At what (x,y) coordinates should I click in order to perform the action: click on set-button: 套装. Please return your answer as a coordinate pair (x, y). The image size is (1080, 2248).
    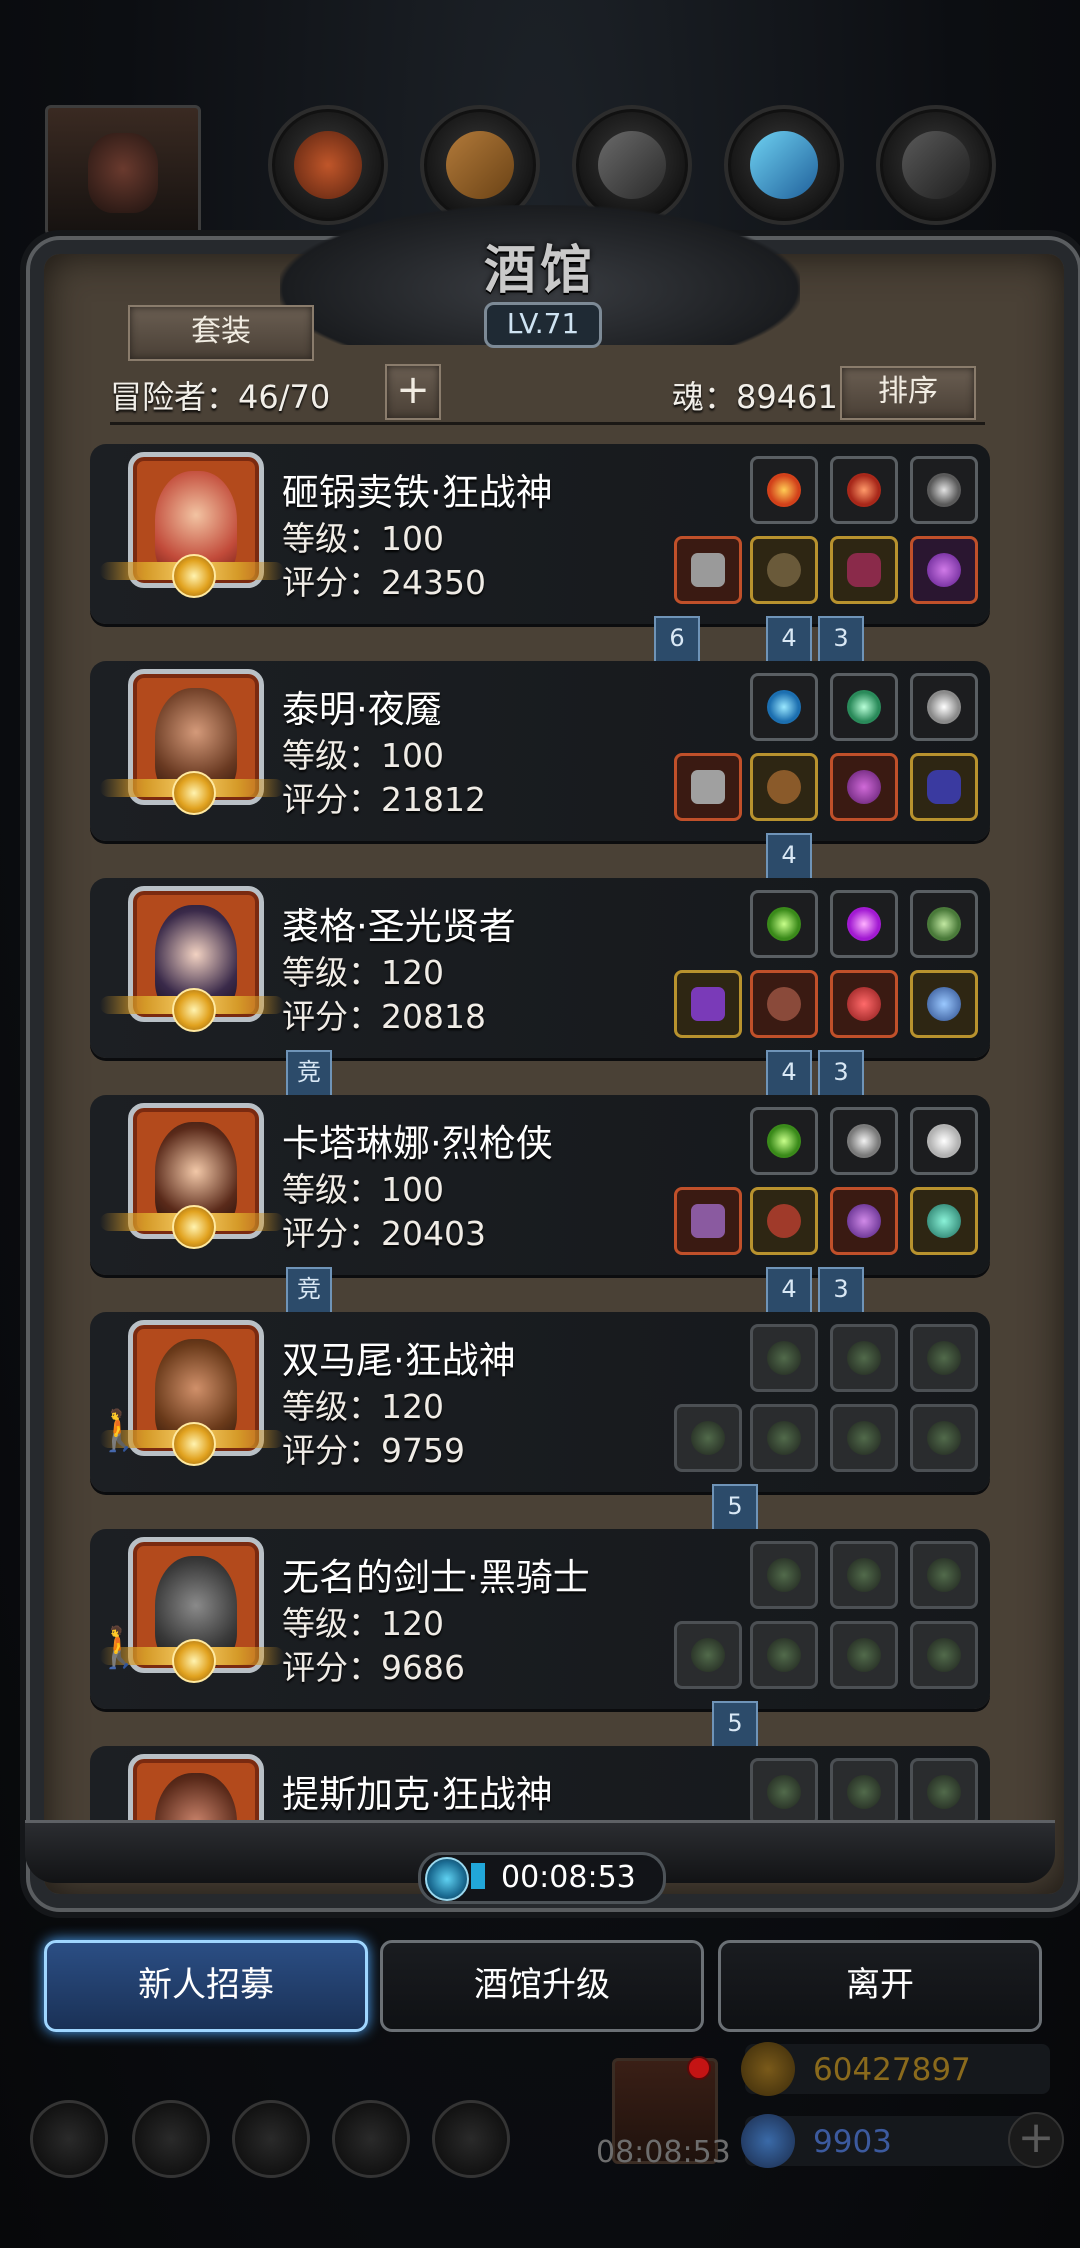
    Looking at the image, I should click on (221, 333).